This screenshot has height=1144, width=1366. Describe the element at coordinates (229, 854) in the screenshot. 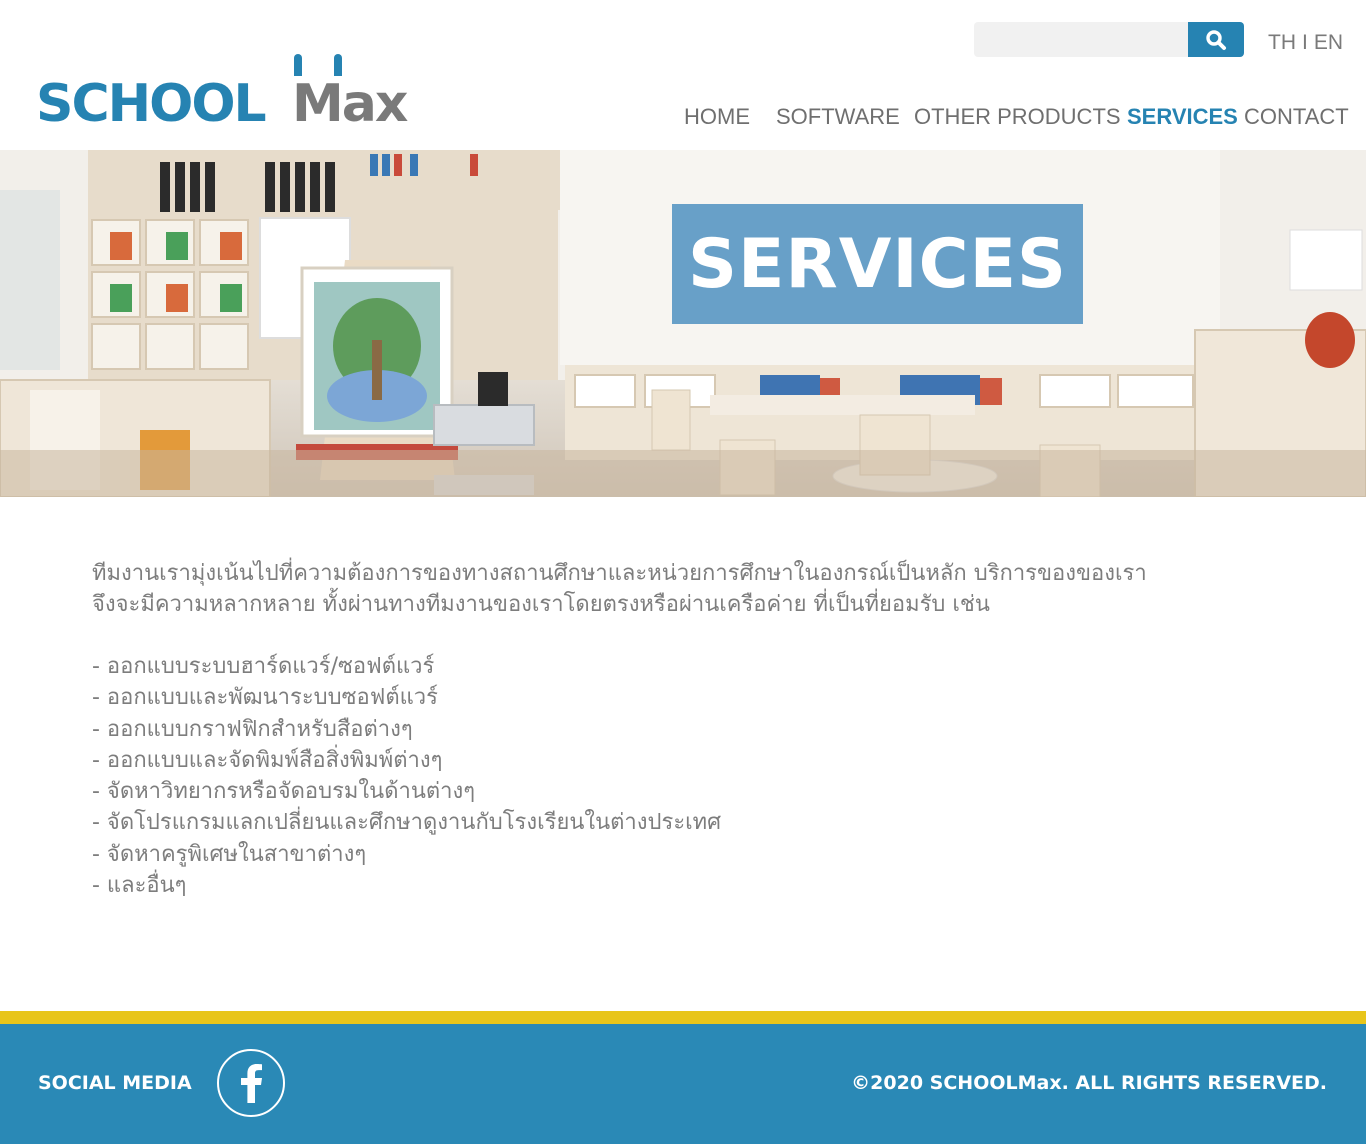

I see `list-item: - จัดหาครูพิเศษในสาขาต่างๆ` at that location.